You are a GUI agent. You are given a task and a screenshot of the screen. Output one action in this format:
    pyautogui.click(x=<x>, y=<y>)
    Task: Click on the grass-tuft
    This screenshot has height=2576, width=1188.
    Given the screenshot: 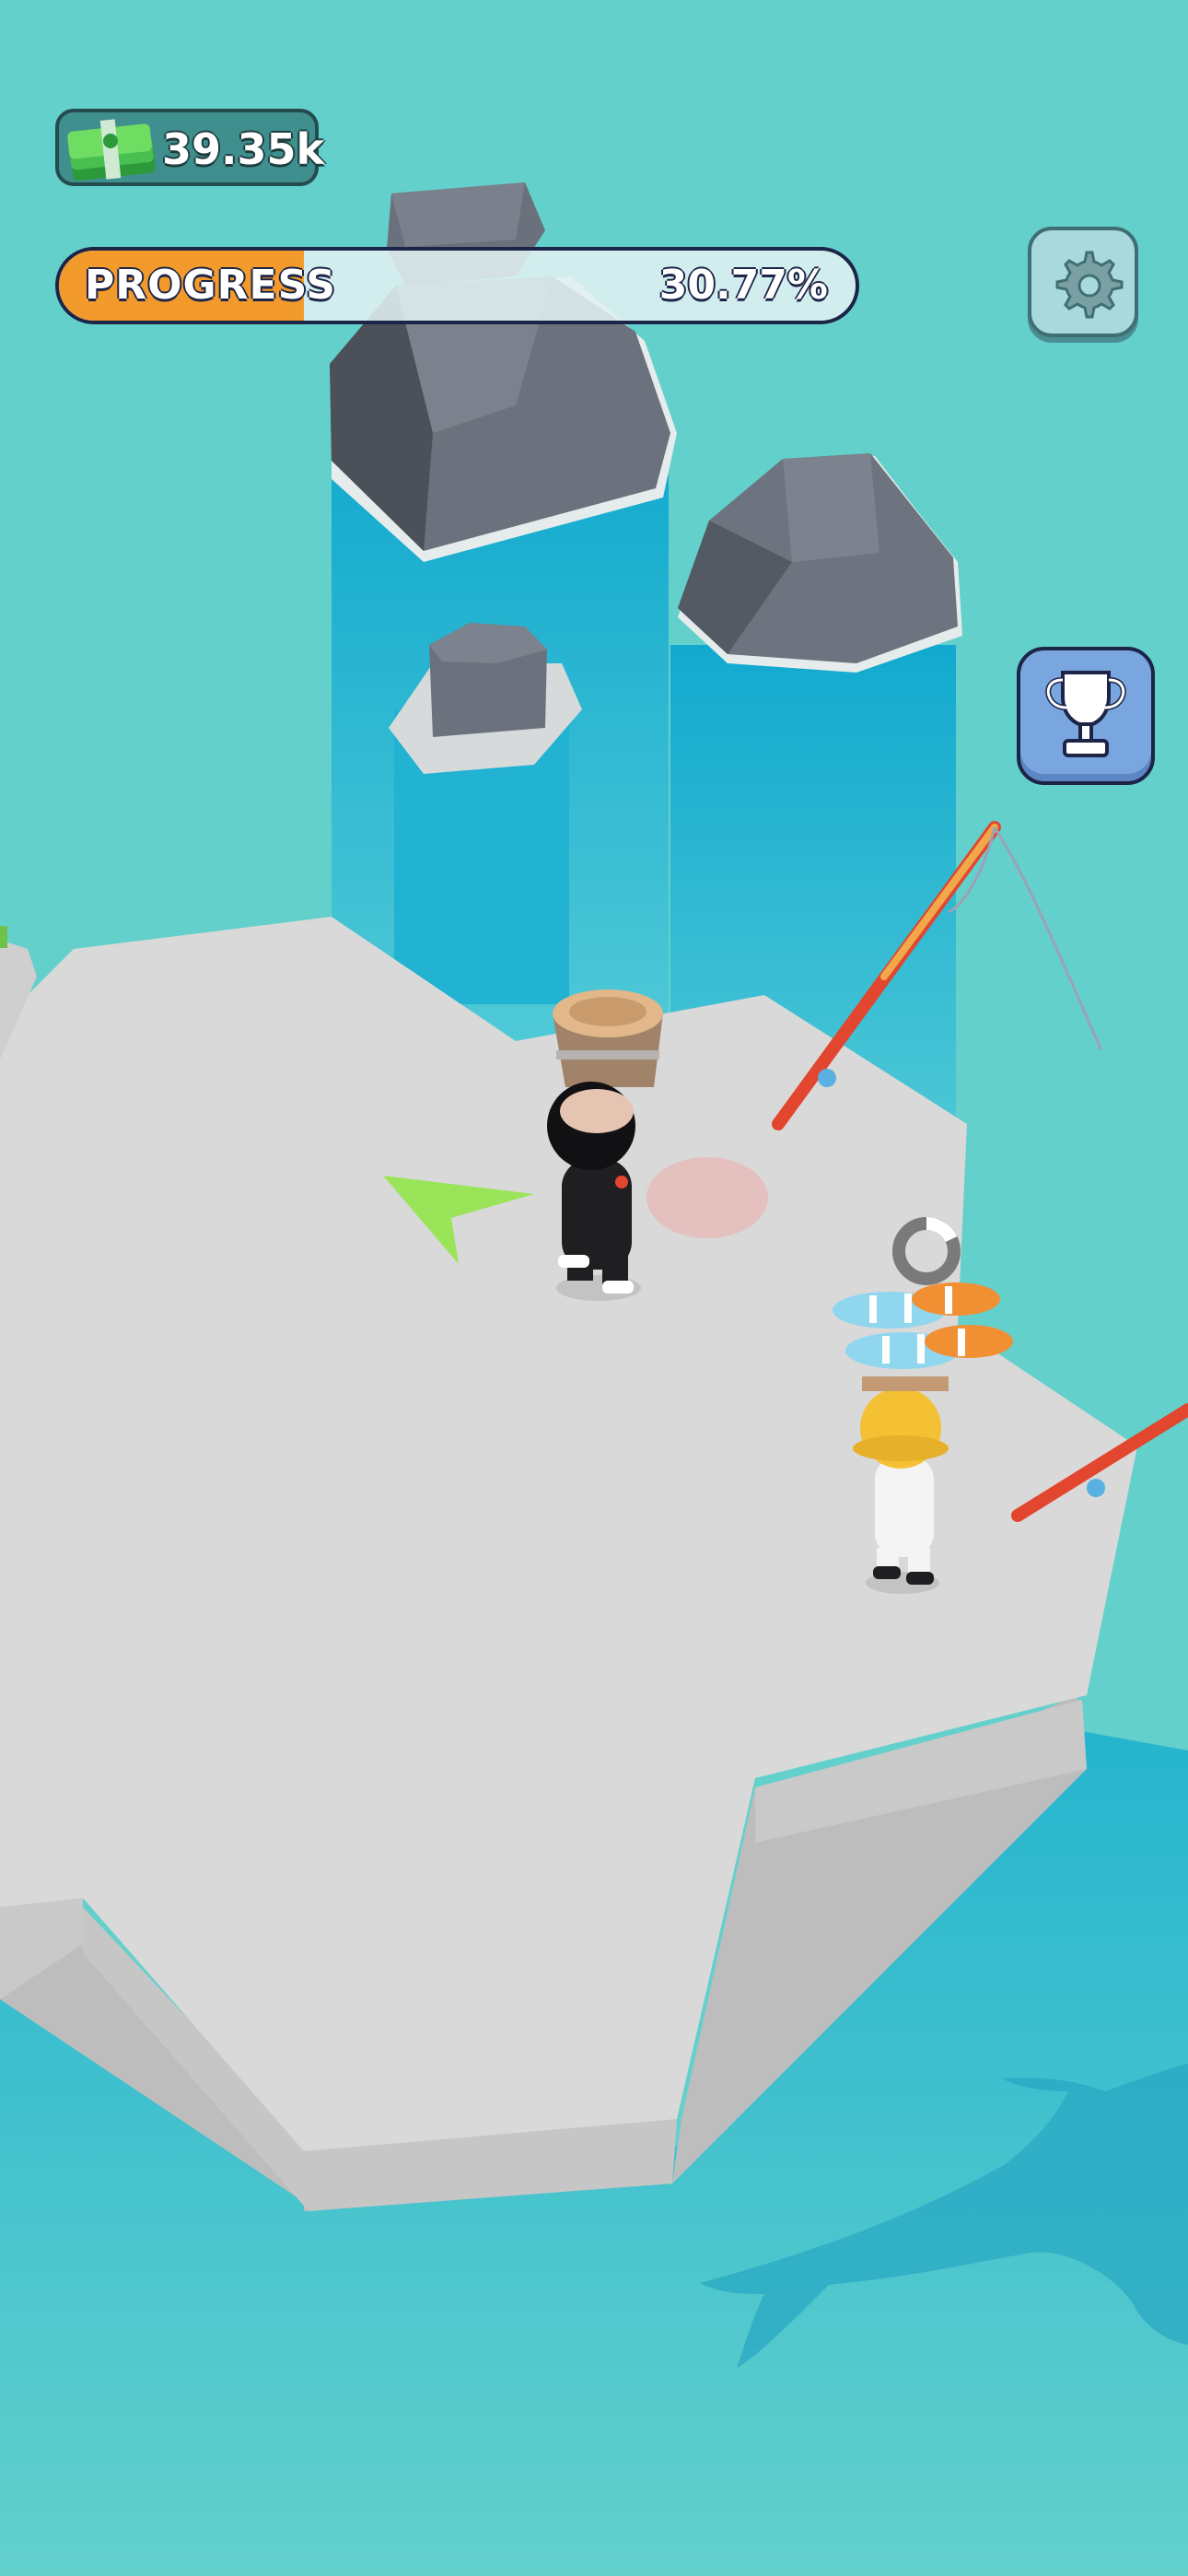 What is the action you would take?
    pyautogui.click(x=3, y=937)
    